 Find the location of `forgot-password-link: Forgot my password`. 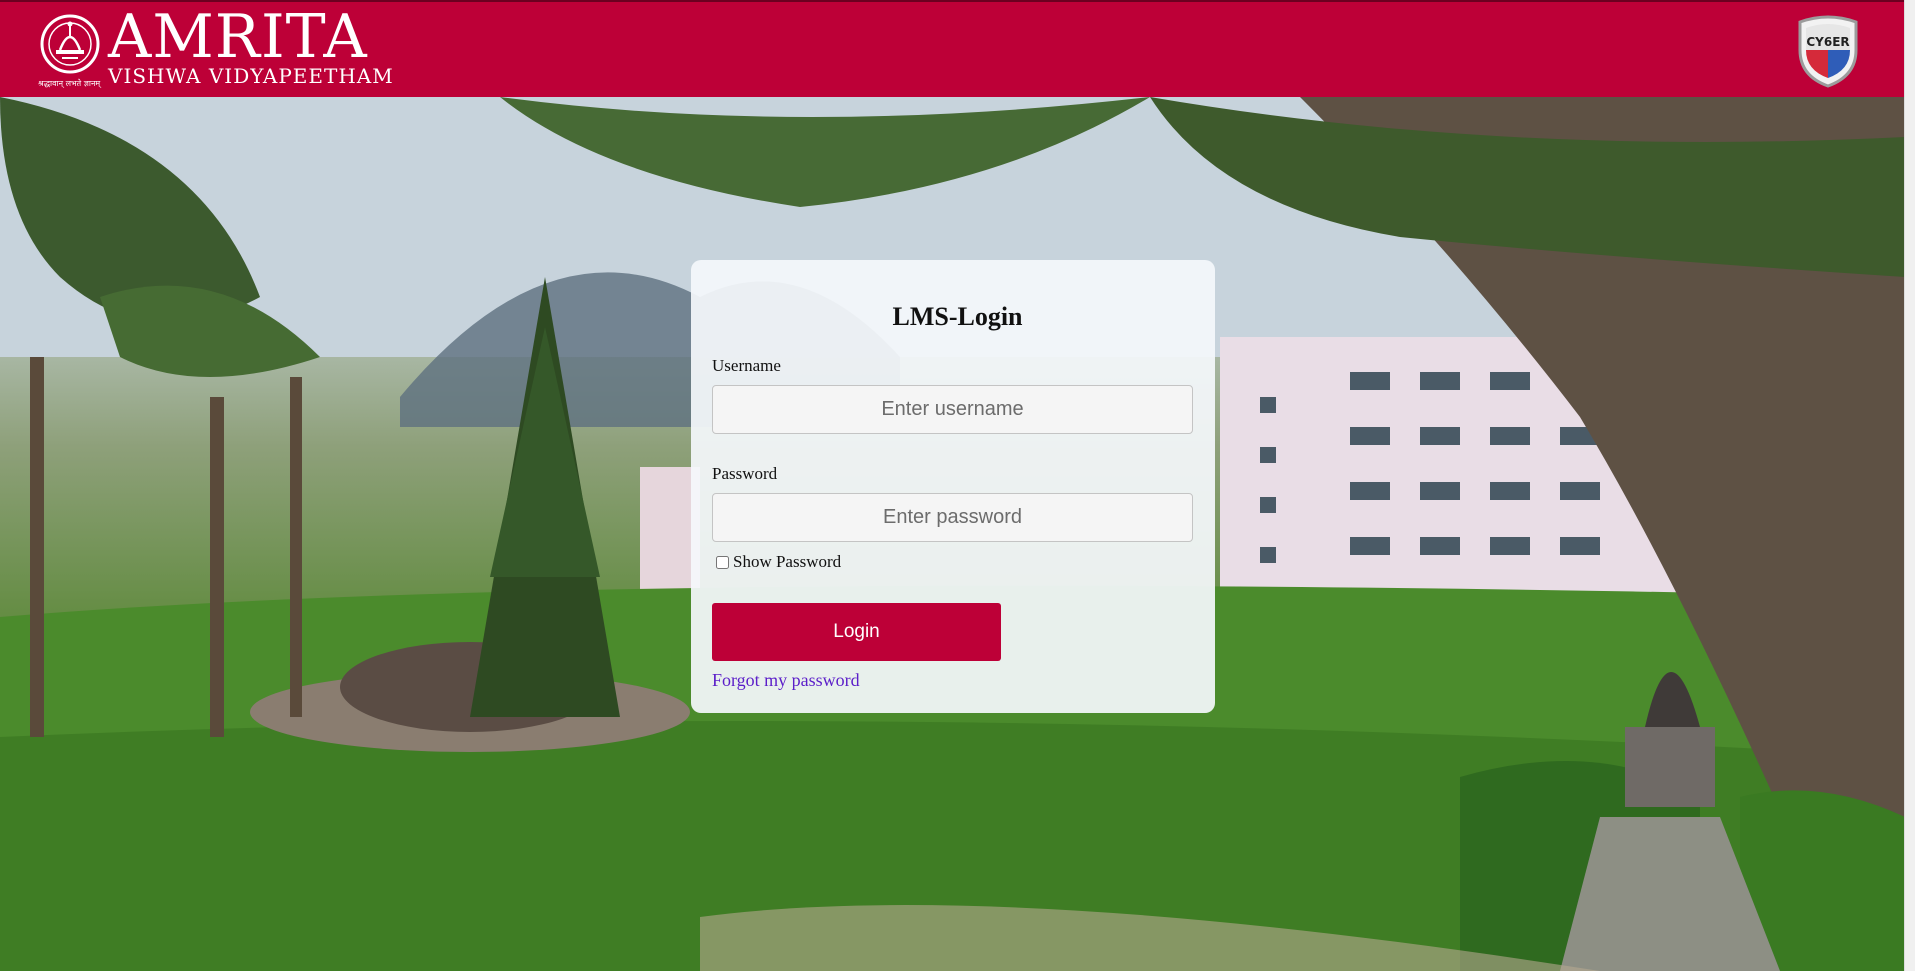

forgot-password-link: Forgot my password is located at coordinates (786, 680).